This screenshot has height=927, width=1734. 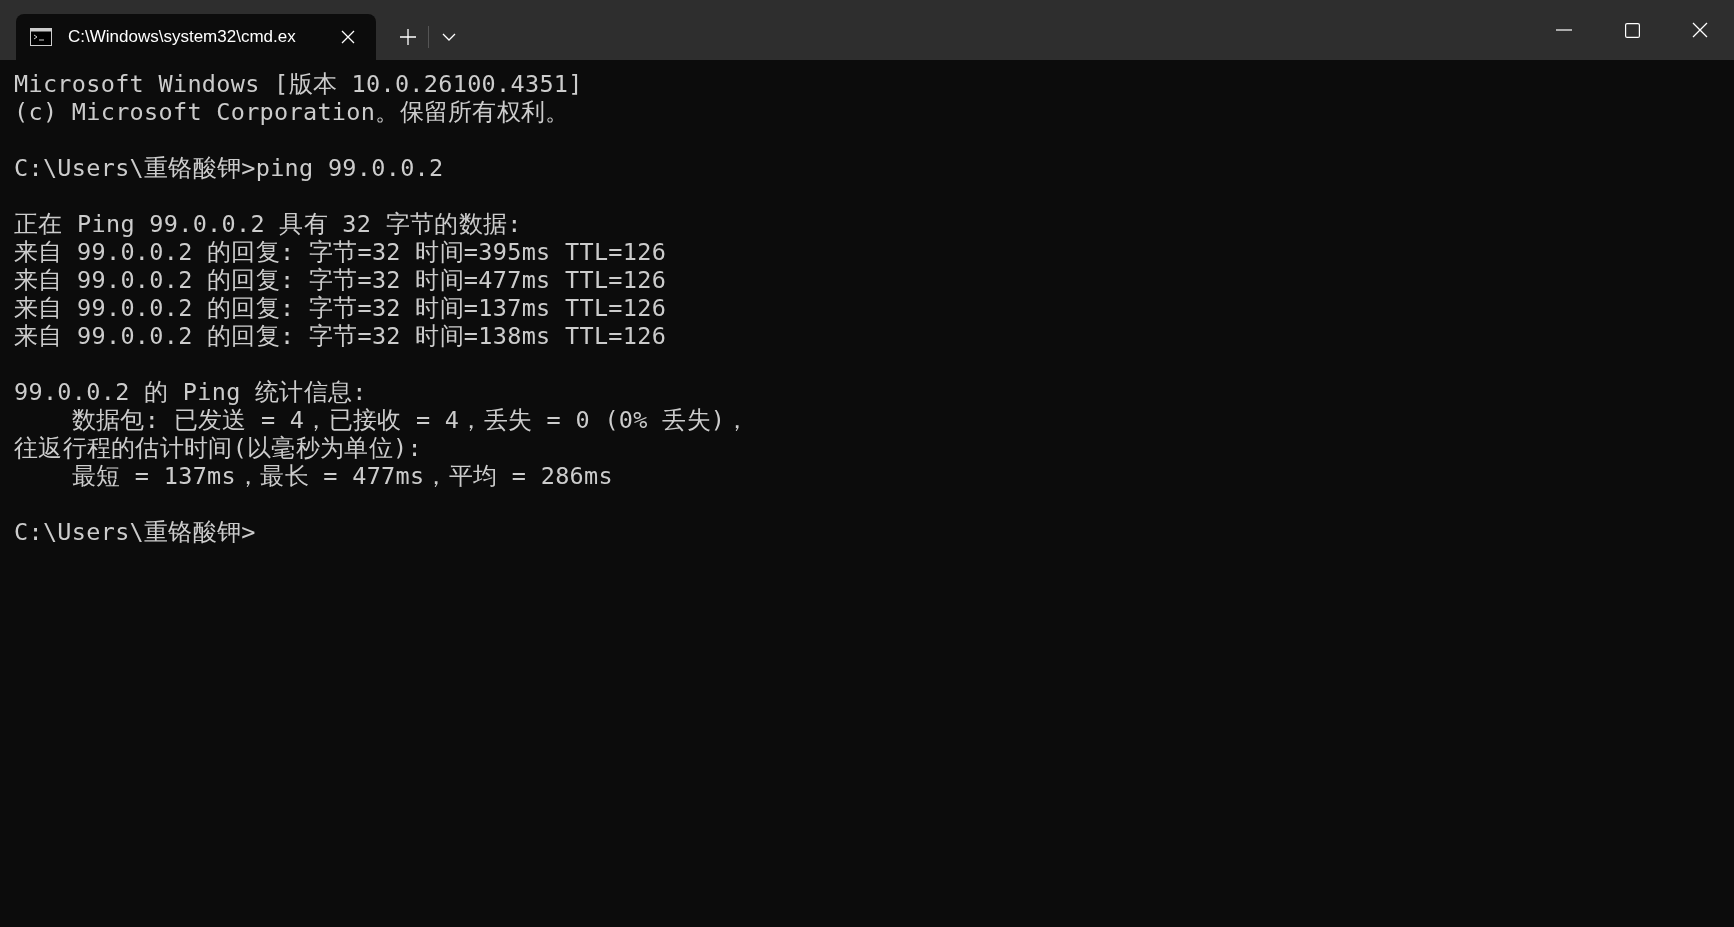 I want to click on console-line: 来自 99.0.0.2 的回复: 字节=32 时间=395ms TTL=126, so click(x=340, y=252).